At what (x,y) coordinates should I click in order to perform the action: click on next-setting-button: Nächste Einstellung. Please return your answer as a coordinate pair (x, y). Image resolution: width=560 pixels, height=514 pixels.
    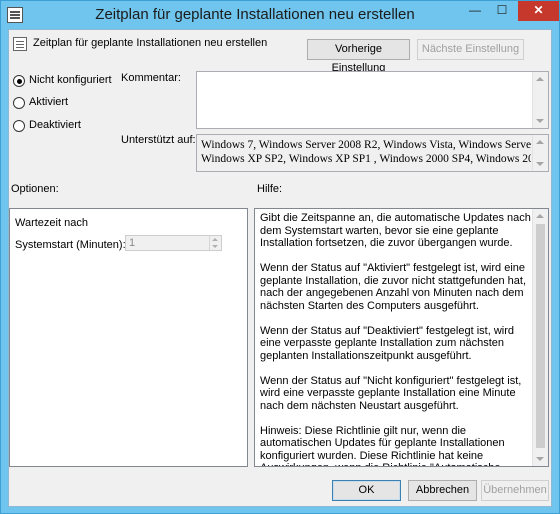
    Looking at the image, I should click on (470, 49).